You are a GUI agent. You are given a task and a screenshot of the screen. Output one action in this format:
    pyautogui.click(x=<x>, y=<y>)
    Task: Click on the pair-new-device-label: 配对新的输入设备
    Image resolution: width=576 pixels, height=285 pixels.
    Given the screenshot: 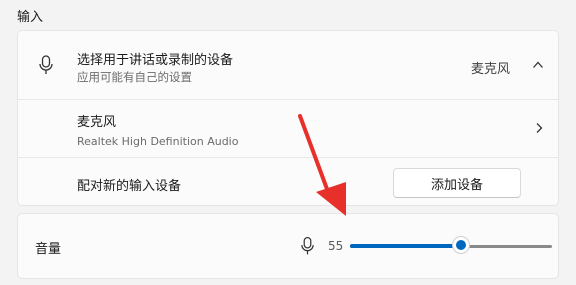 What is the action you would take?
    pyautogui.click(x=129, y=186)
    